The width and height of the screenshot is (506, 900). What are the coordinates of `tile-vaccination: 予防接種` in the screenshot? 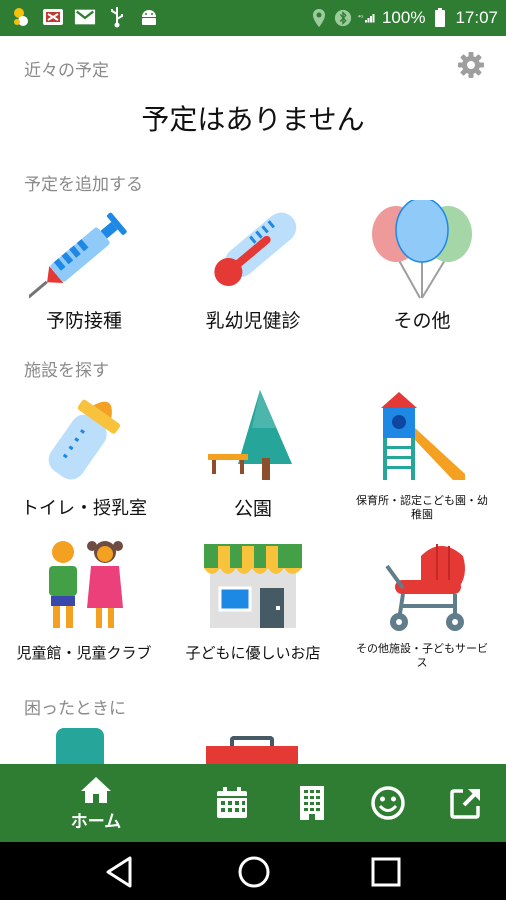 It's located at (84, 266).